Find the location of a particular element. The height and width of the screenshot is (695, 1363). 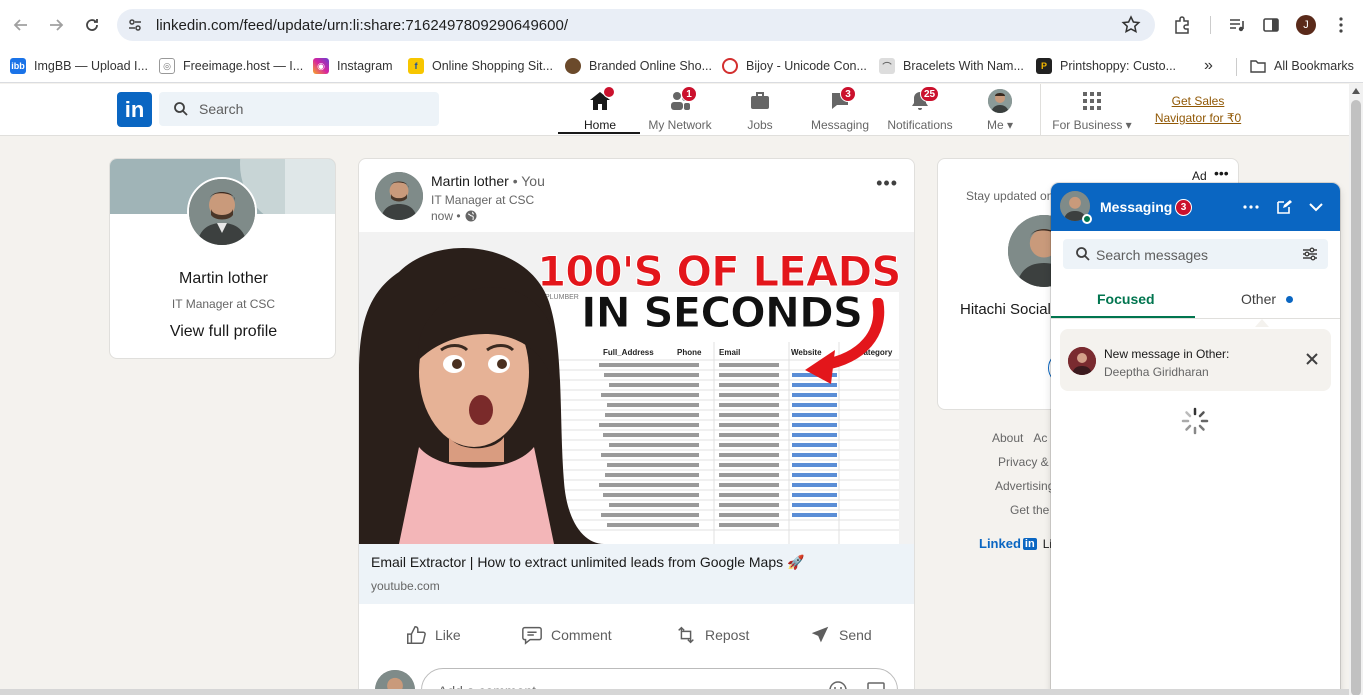

profile-name: Martin lother is located at coordinates (222, 279).